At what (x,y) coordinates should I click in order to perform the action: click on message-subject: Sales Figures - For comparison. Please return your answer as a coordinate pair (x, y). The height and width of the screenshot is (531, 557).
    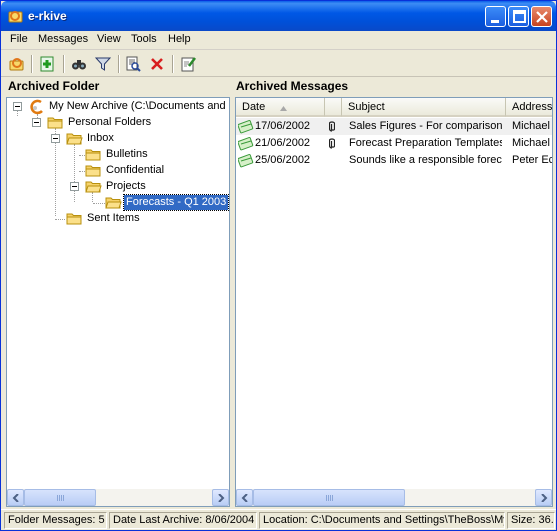
    Looking at the image, I should click on (425, 126).